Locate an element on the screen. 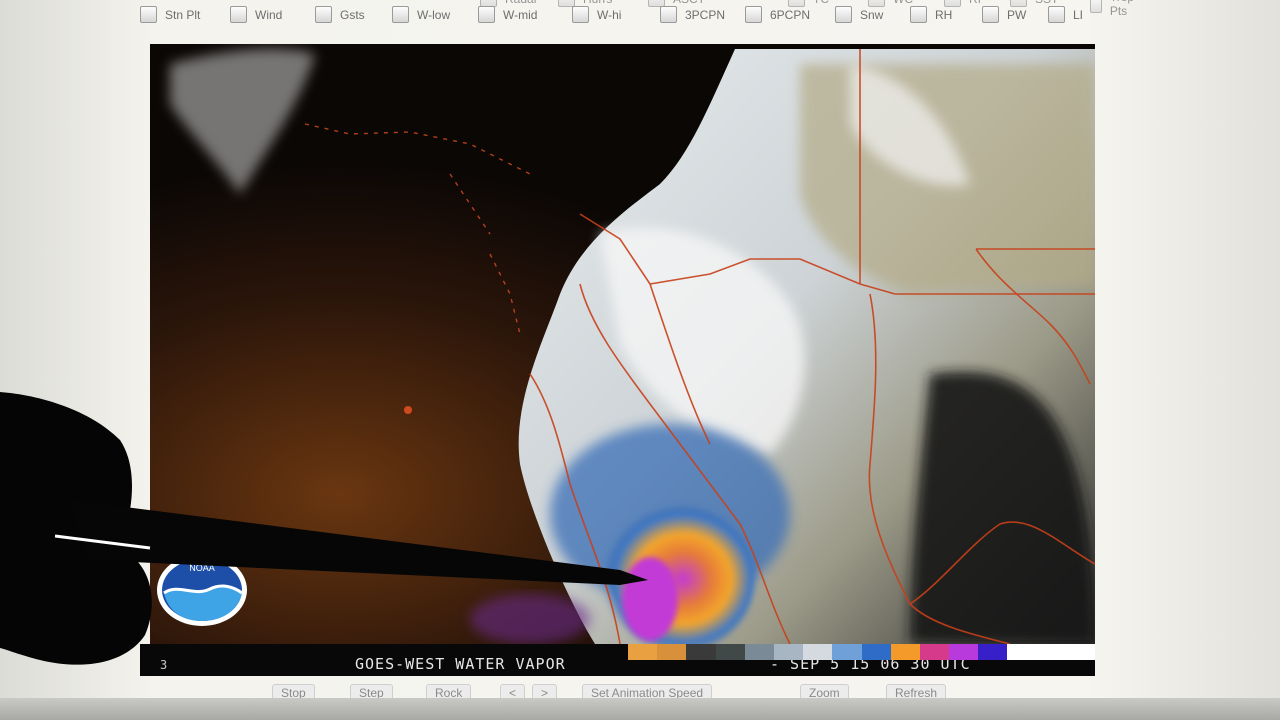 Image resolution: width=1280 pixels, height=720 pixels. checkbox-wind: Wind is located at coordinates (256, 14).